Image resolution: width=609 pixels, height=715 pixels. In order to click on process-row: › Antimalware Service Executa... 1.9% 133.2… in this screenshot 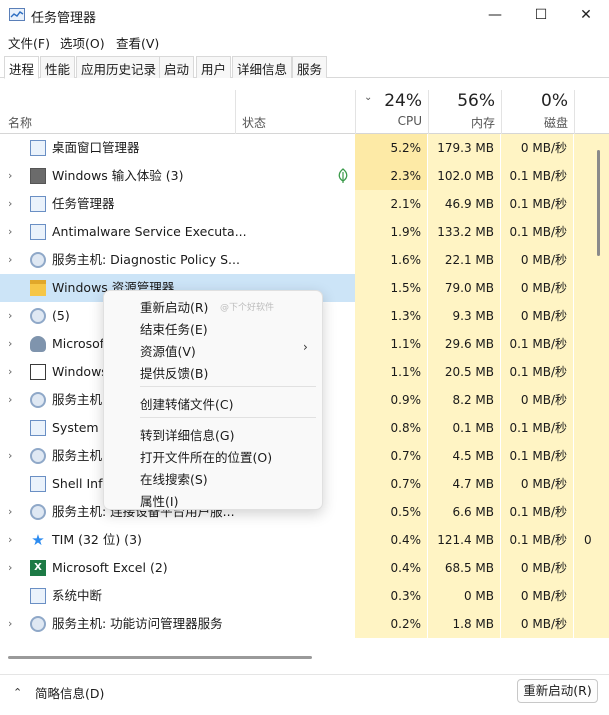, I will do `click(304, 232)`.